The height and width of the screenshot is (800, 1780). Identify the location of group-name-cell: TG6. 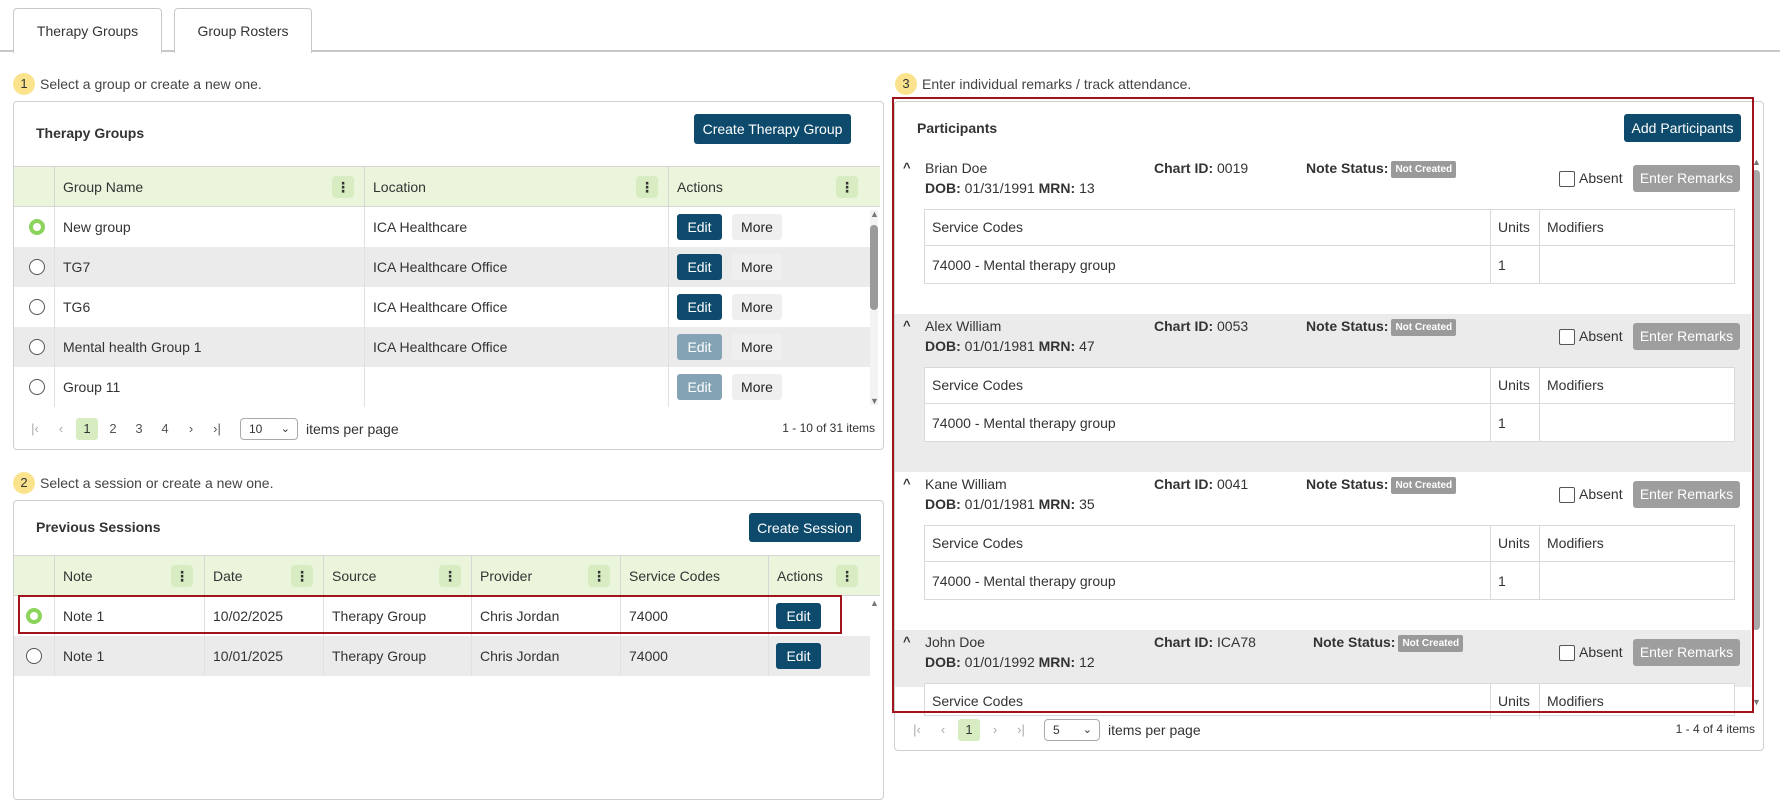
(209, 307).